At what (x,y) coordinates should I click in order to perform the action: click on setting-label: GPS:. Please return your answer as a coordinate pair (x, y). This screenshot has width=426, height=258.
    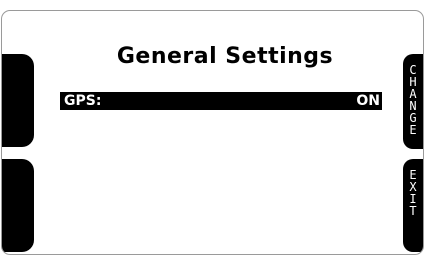
    Looking at the image, I should click on (83, 101).